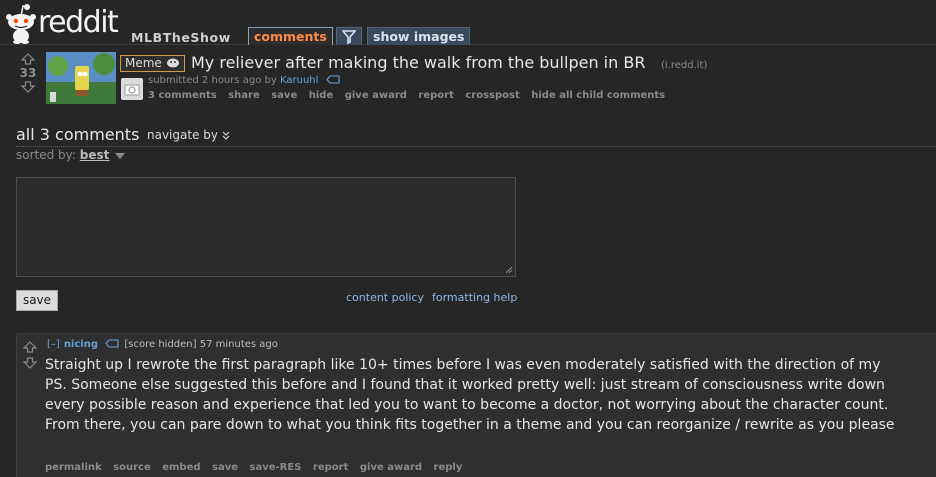 The width and height of the screenshot is (936, 477). What do you see at coordinates (132, 89) in the screenshot?
I see `camera-icon` at bounding box center [132, 89].